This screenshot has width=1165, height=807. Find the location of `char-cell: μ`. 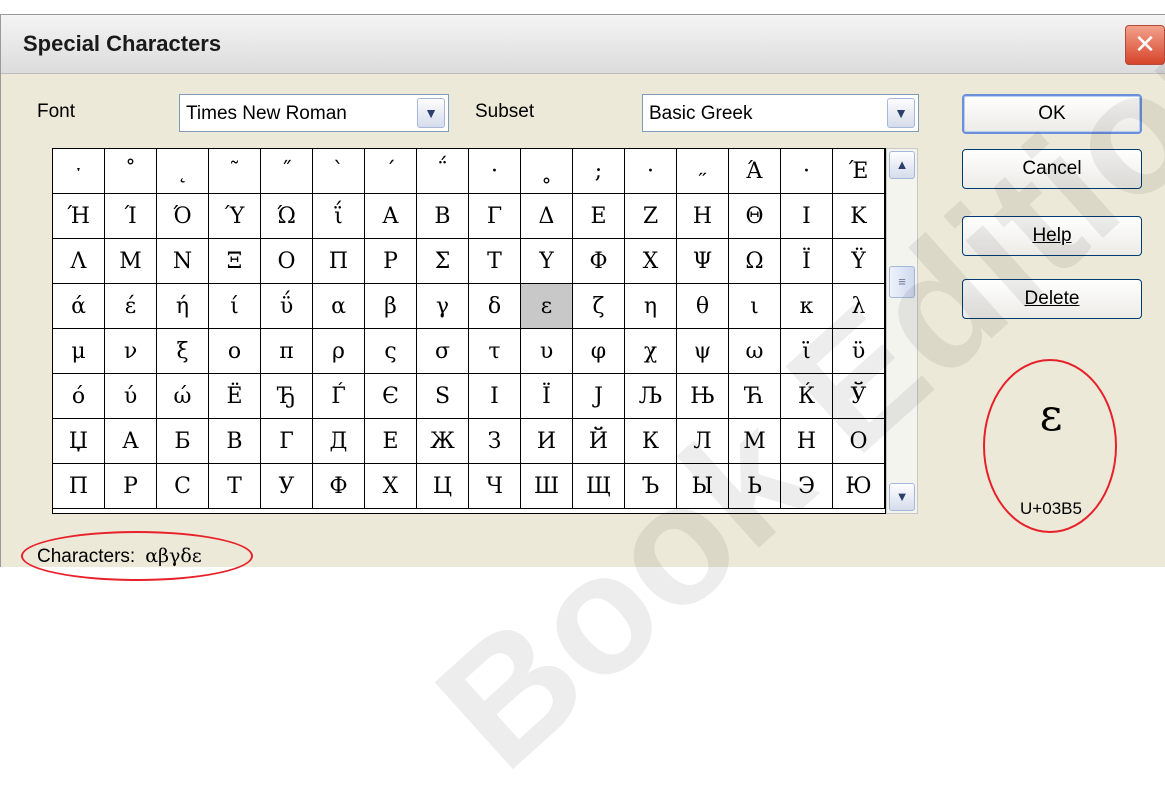

char-cell: μ is located at coordinates (79, 351).